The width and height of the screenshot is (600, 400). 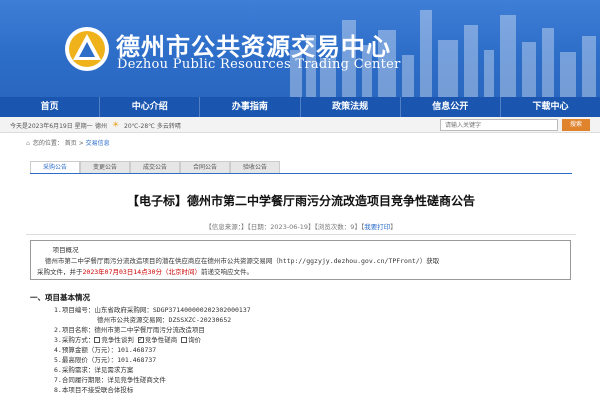 What do you see at coordinates (150, 107) in the screenshot?
I see `nav-about: 中心介绍` at bounding box center [150, 107].